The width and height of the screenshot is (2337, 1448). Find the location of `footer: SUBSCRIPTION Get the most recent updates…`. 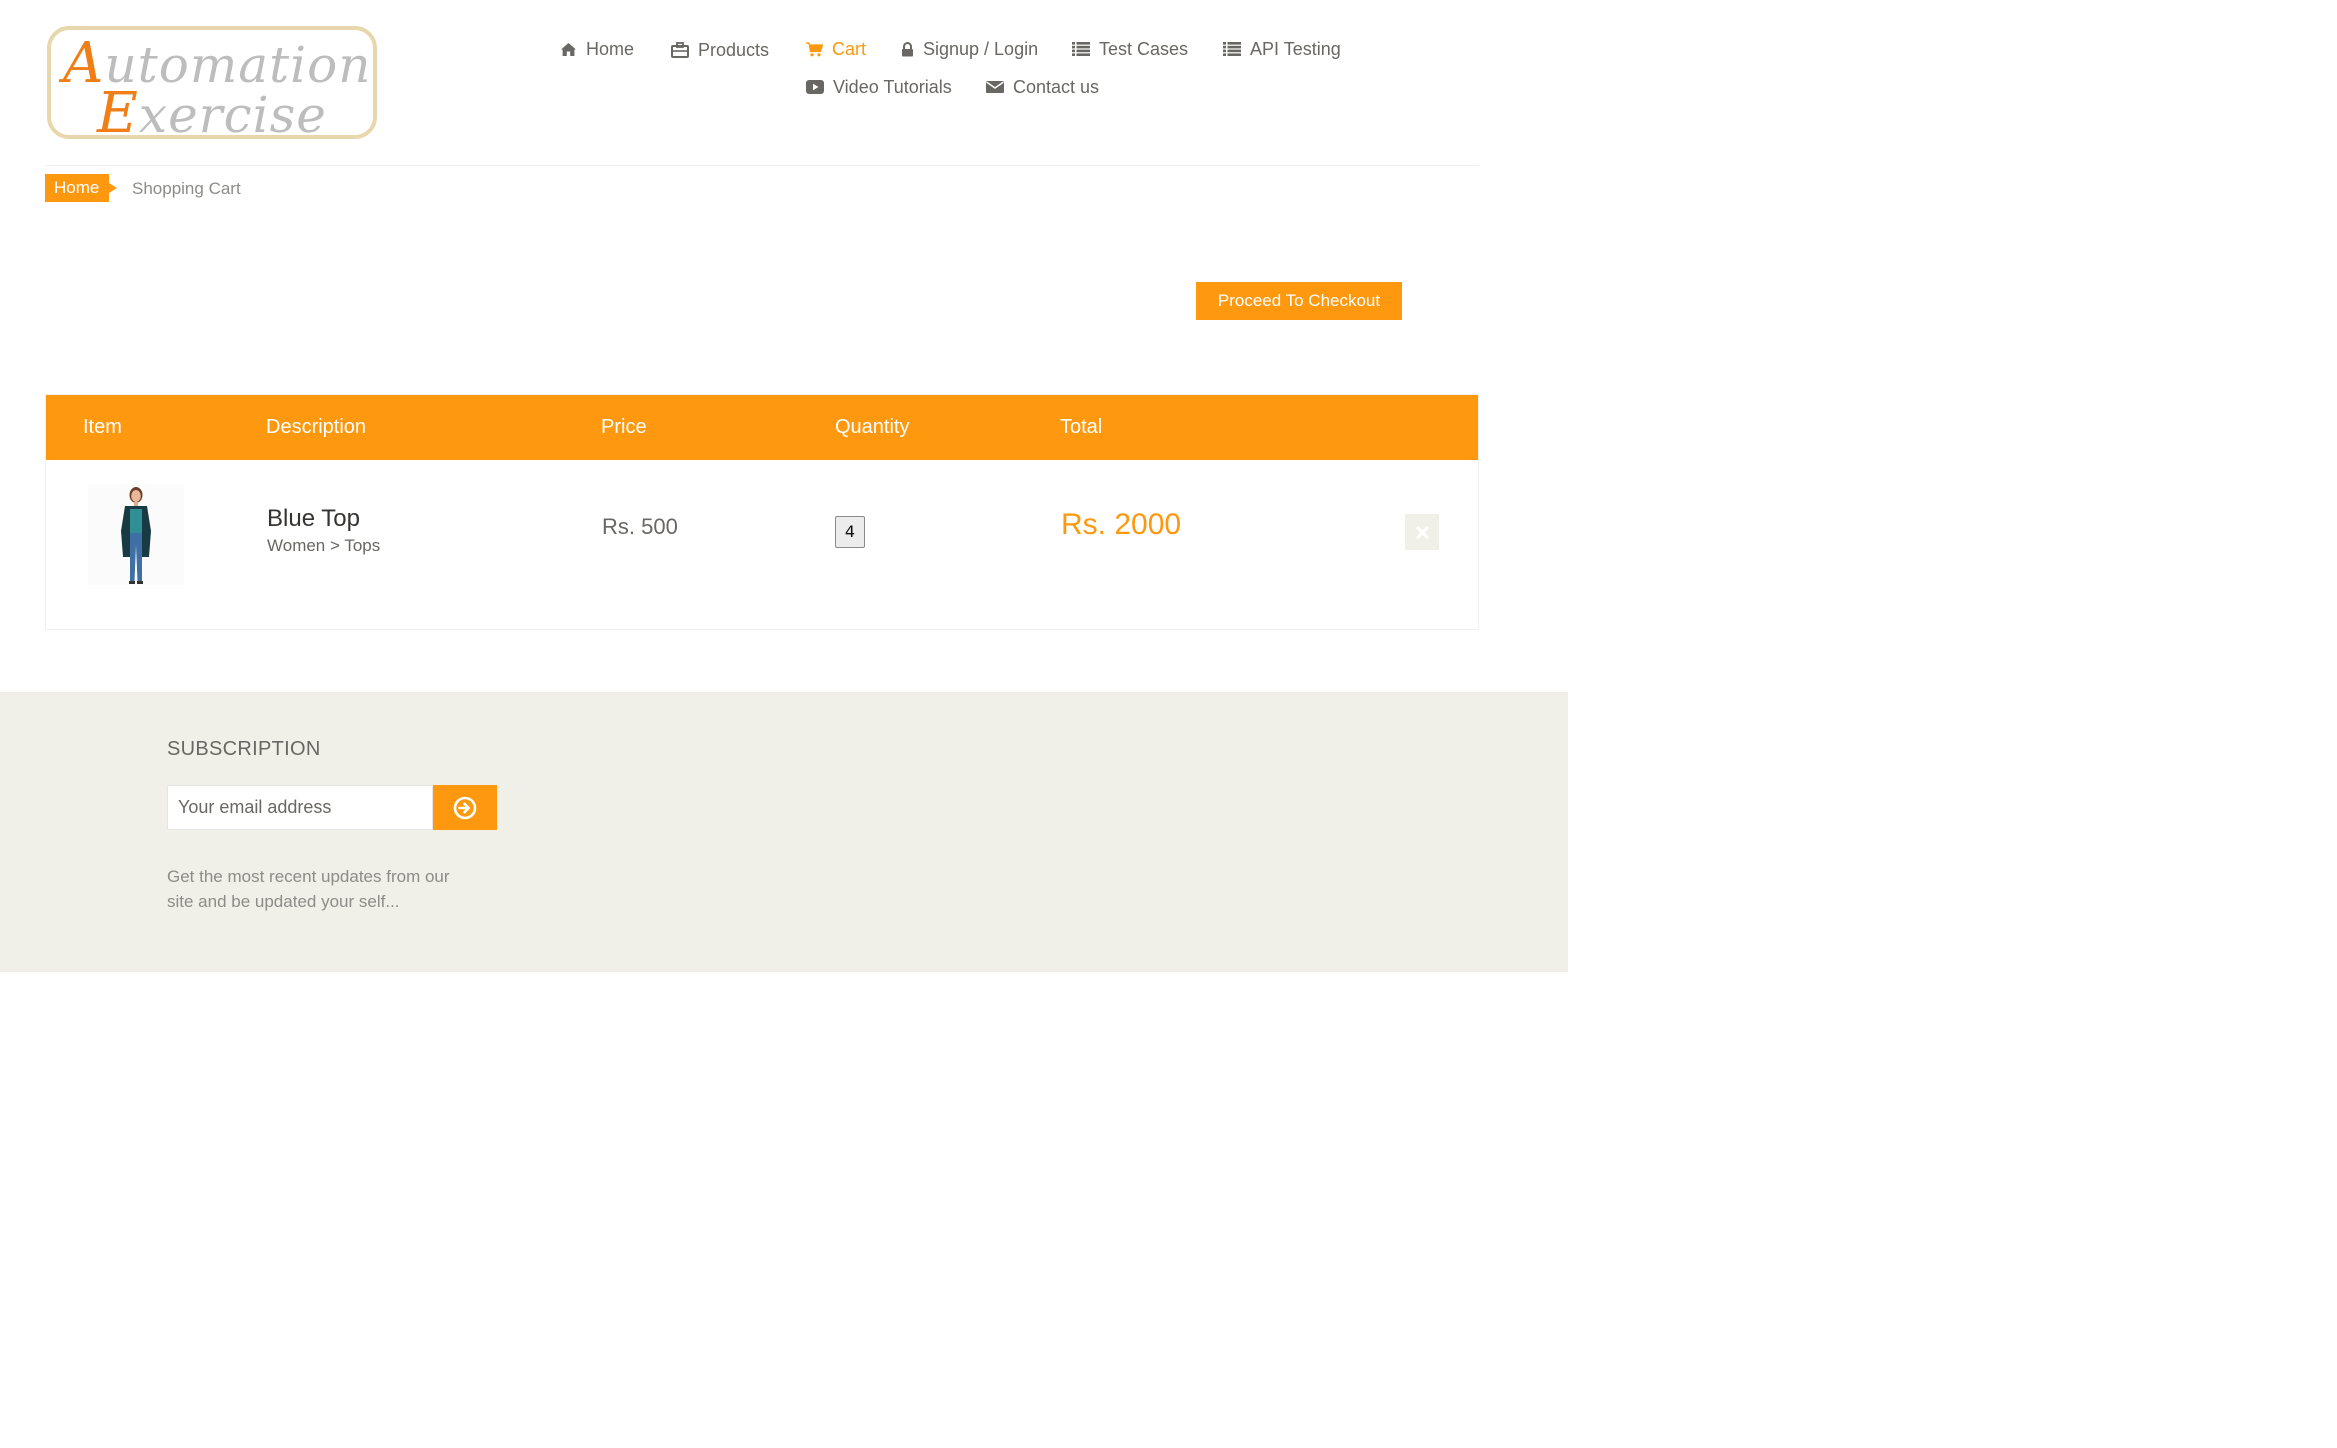

footer: SUBSCRIPTION Get the most recent updates… is located at coordinates (784, 832).